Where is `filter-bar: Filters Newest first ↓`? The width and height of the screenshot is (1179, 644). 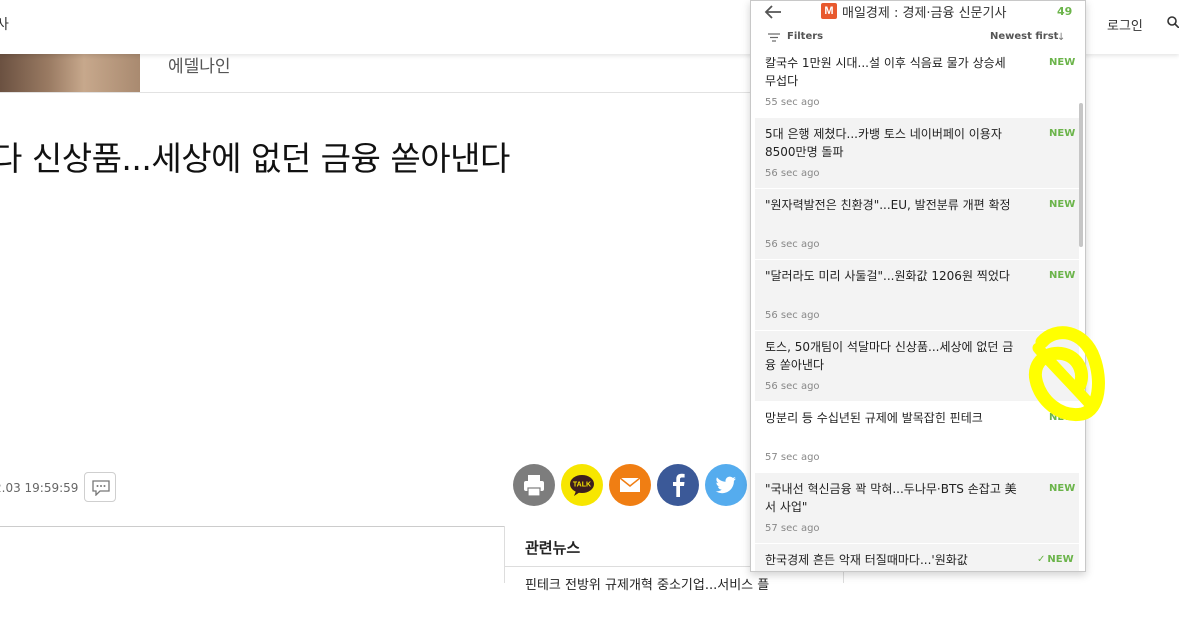 filter-bar: Filters Newest first ↓ is located at coordinates (918, 38).